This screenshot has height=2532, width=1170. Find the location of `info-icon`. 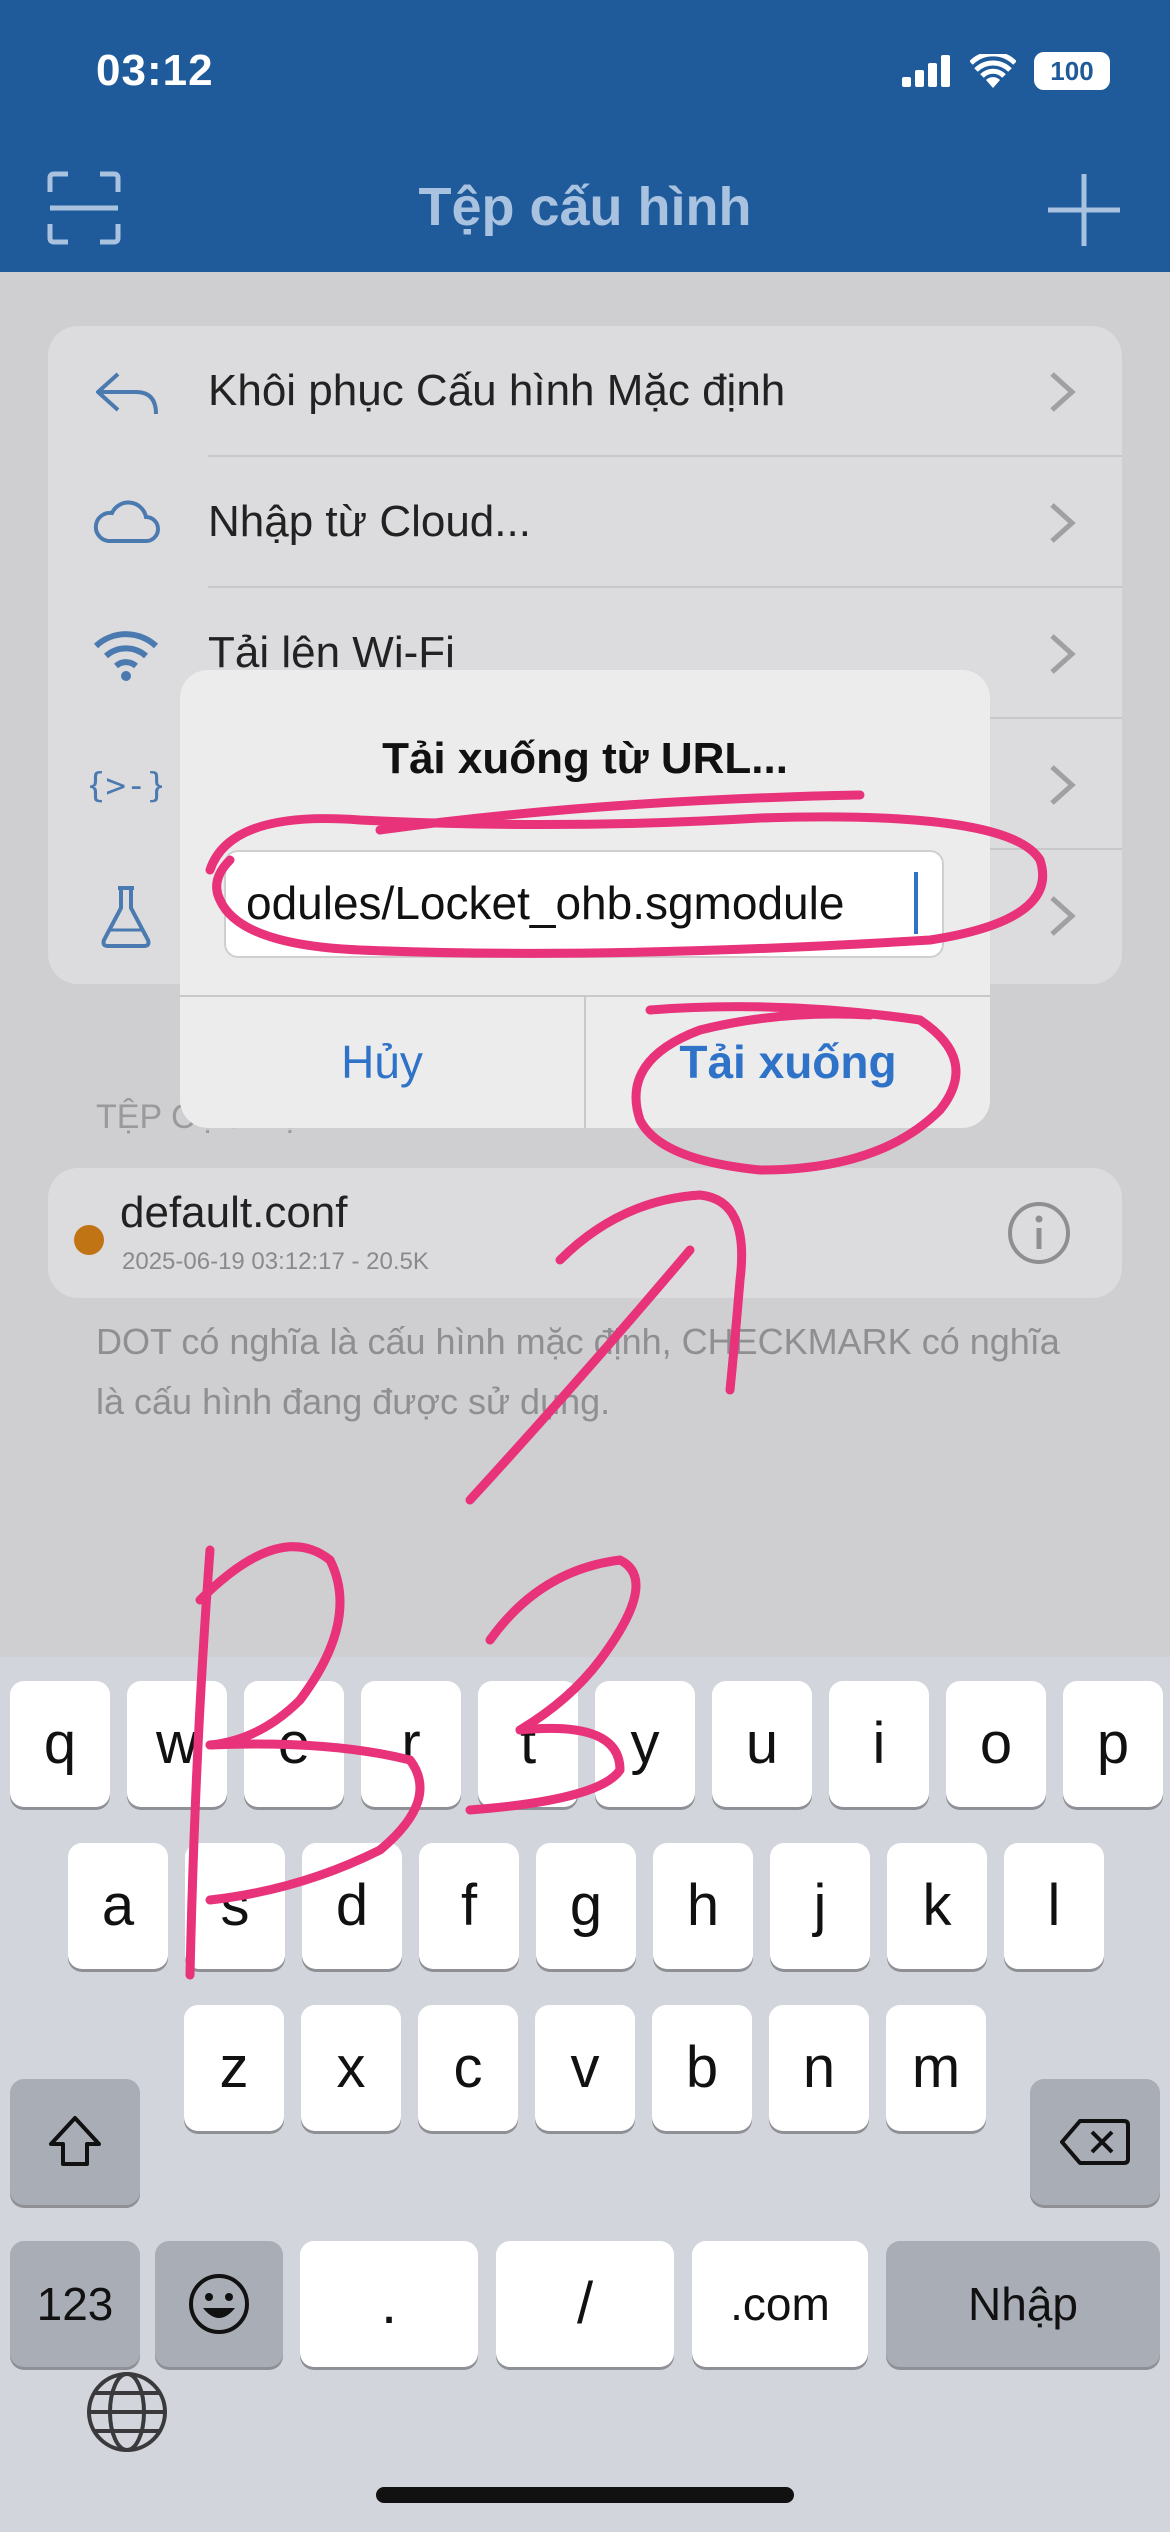

info-icon is located at coordinates (1039, 1233).